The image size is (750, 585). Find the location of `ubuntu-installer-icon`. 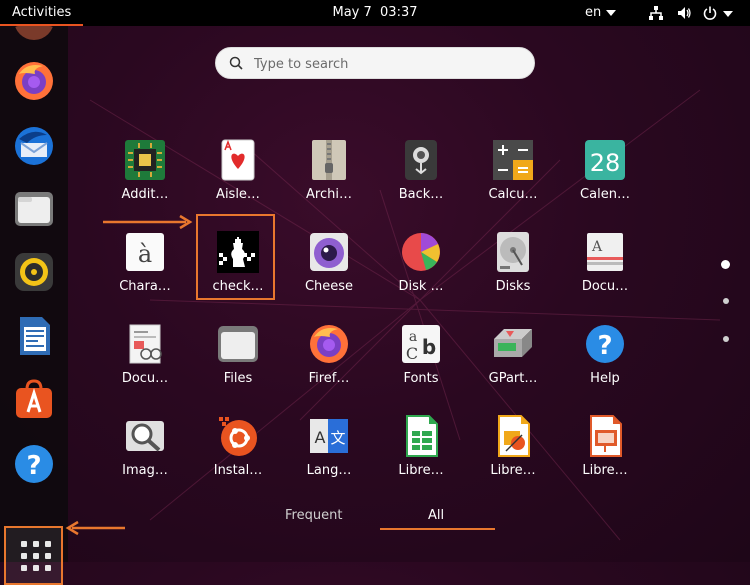

ubuntu-installer-icon is located at coordinates (238, 436).